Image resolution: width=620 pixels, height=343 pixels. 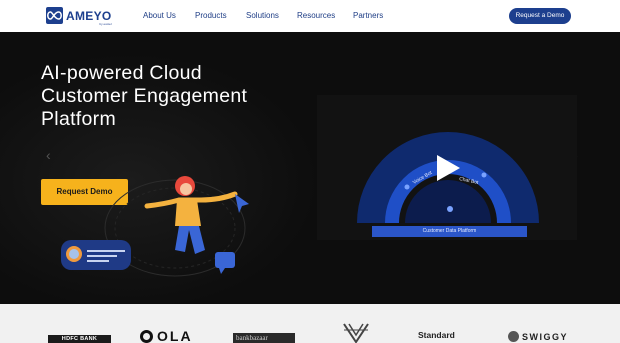 I want to click on swiggy-logo: SWIGGY, so click(x=540, y=336).